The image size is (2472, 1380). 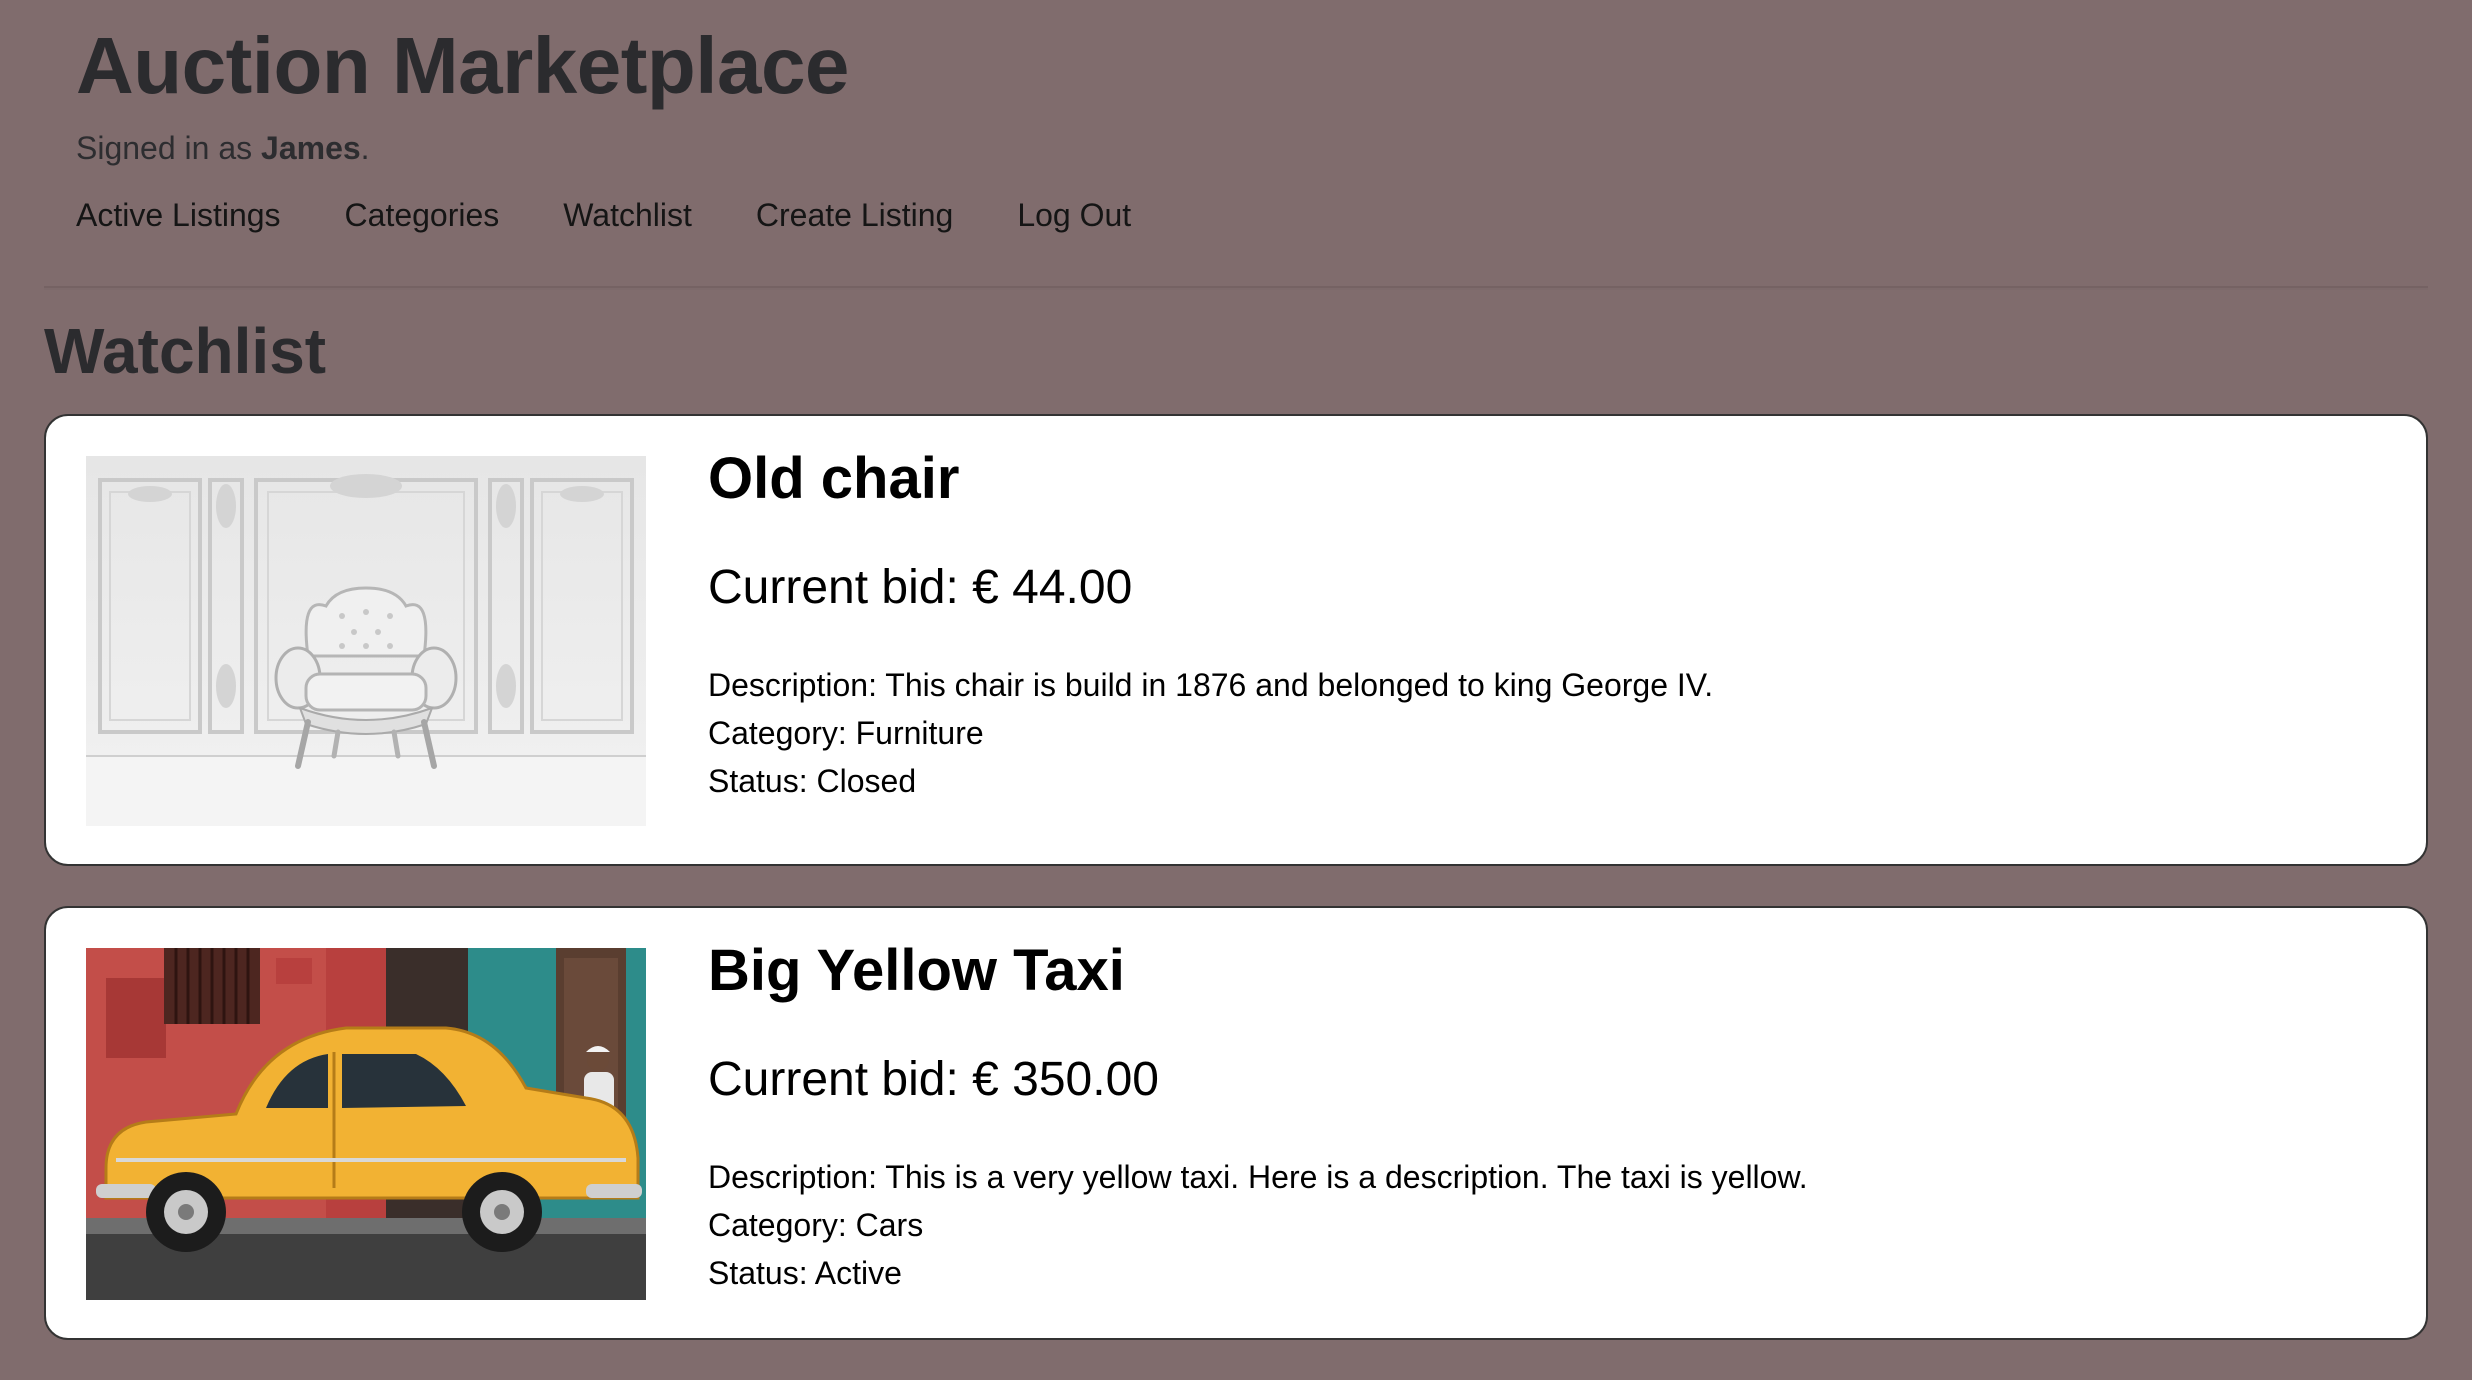 What do you see at coordinates (812, 780) in the screenshot?
I see `listing-status: Status: Closed` at bounding box center [812, 780].